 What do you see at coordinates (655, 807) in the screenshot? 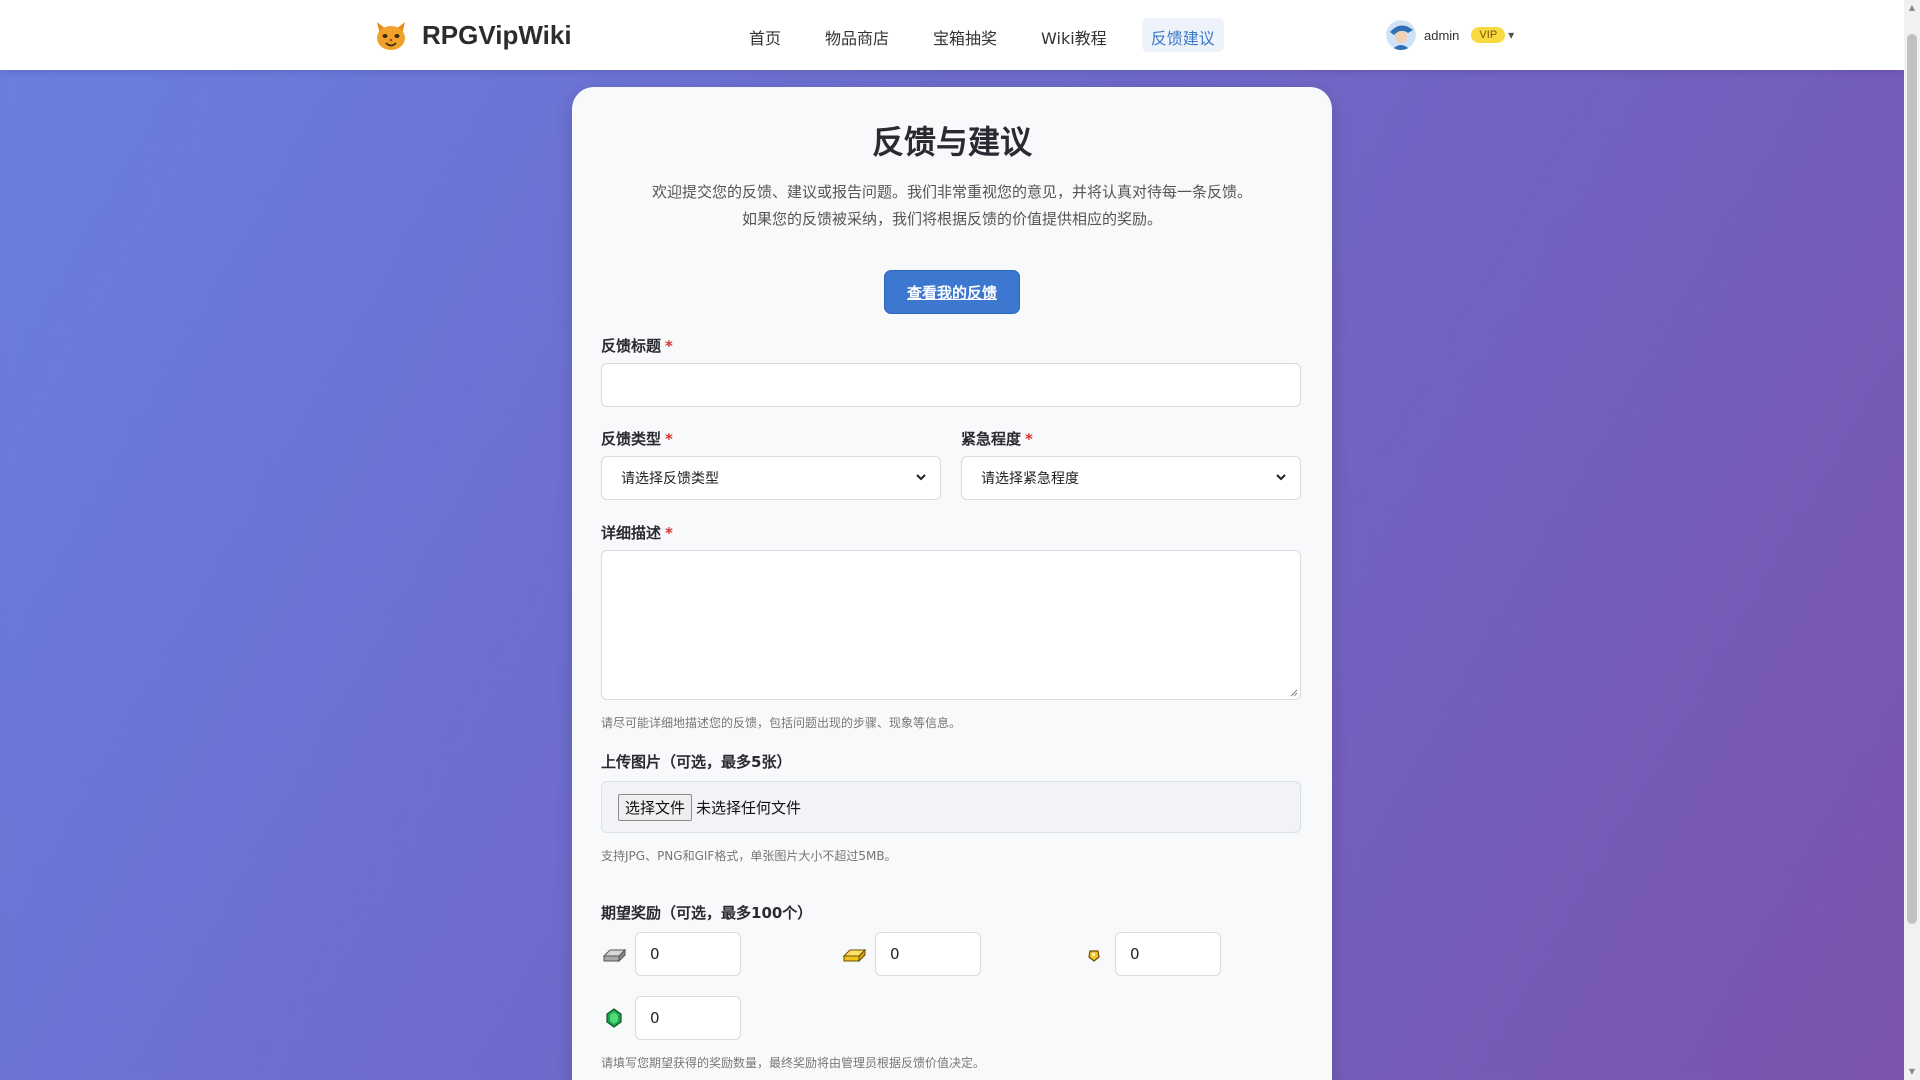
I see `choose-file-button: 选择文件` at bounding box center [655, 807].